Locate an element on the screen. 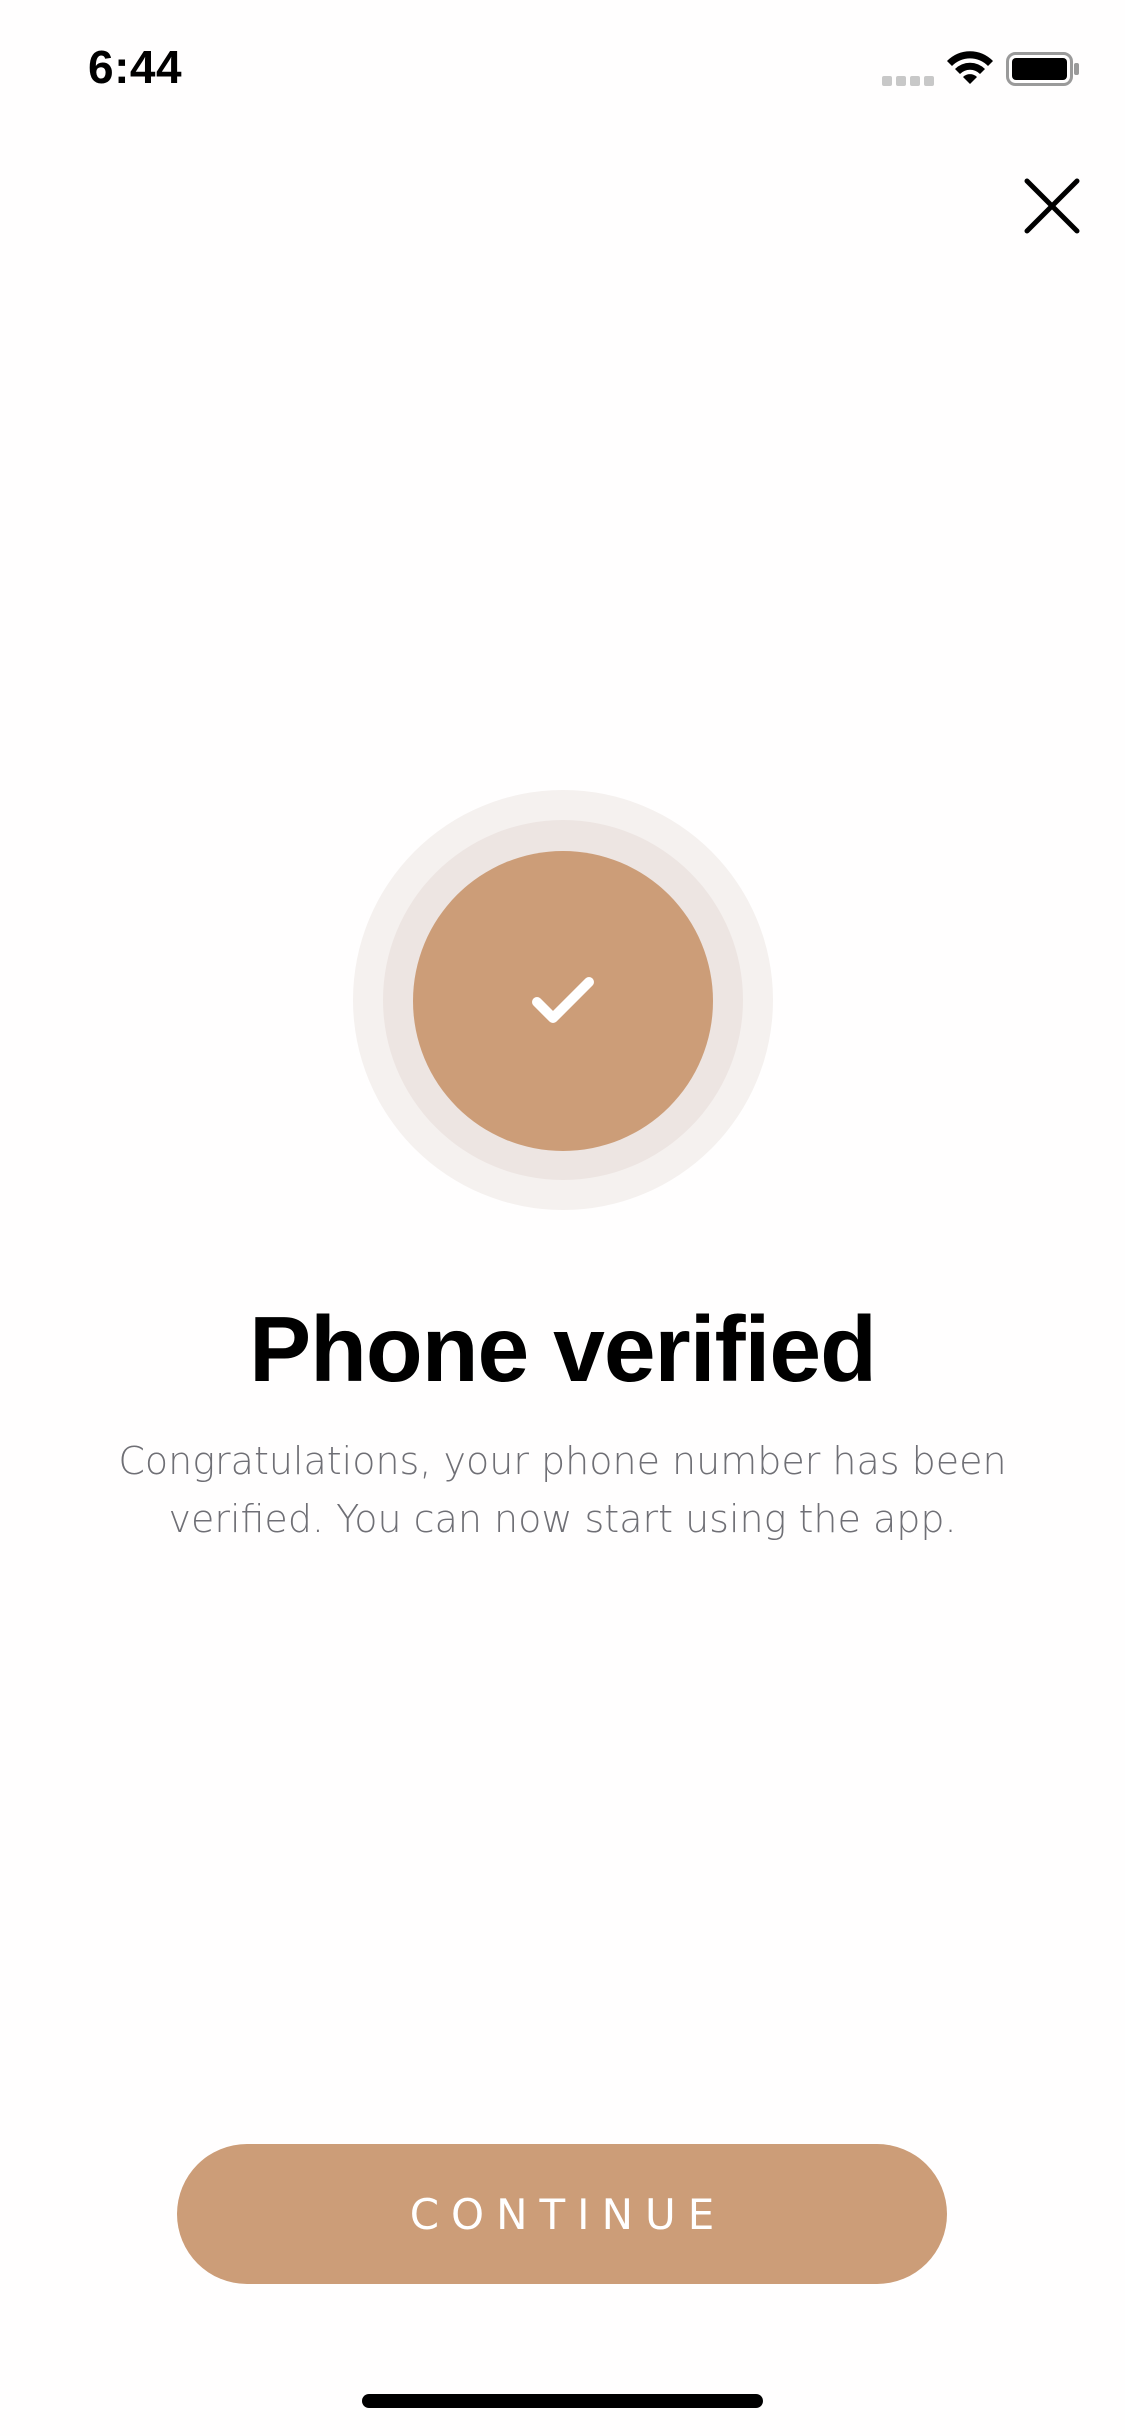  signal-icon is located at coordinates (908, 80).